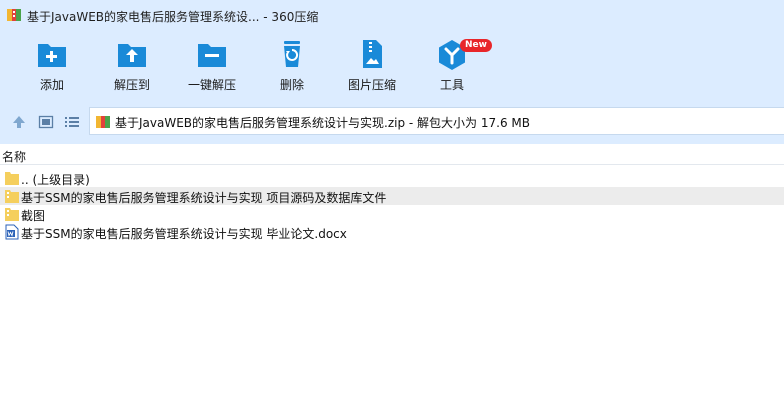 The image size is (784, 417). Describe the element at coordinates (211, 85) in the screenshot. I see `one-click-extract-label: 一键解压` at that location.